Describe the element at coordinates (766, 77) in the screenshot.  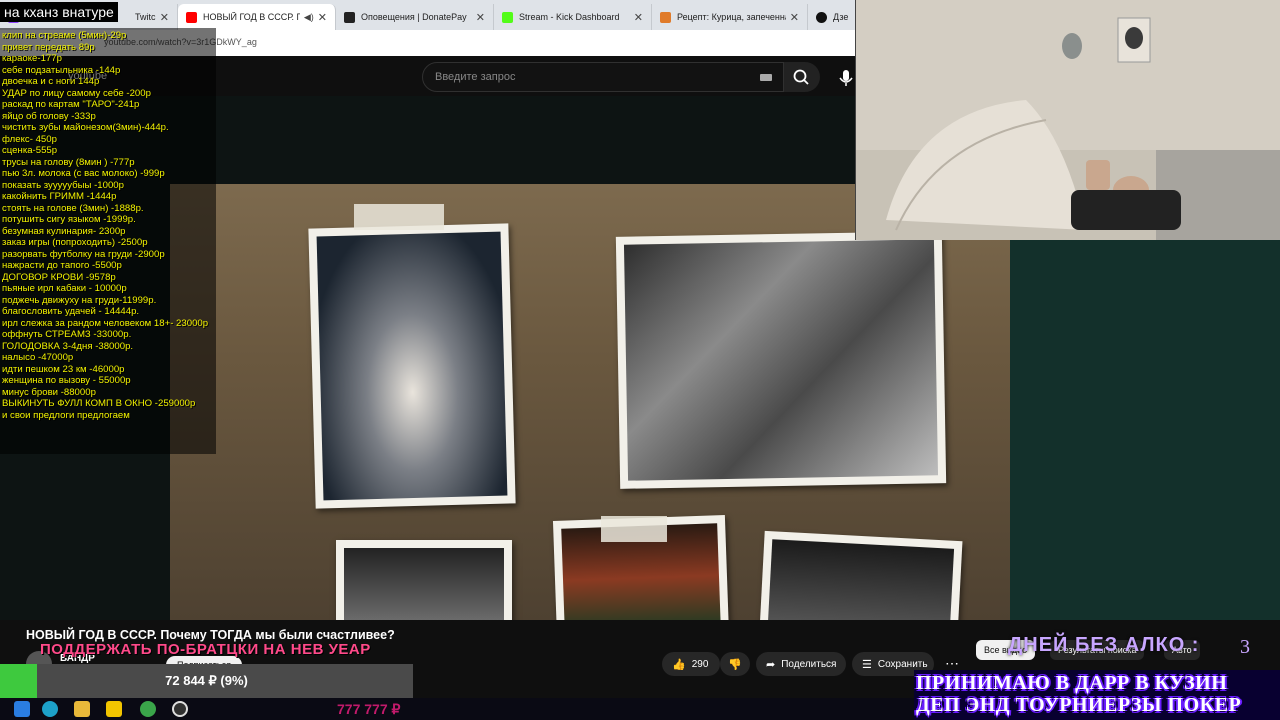
I see `keyboard-icon` at that location.